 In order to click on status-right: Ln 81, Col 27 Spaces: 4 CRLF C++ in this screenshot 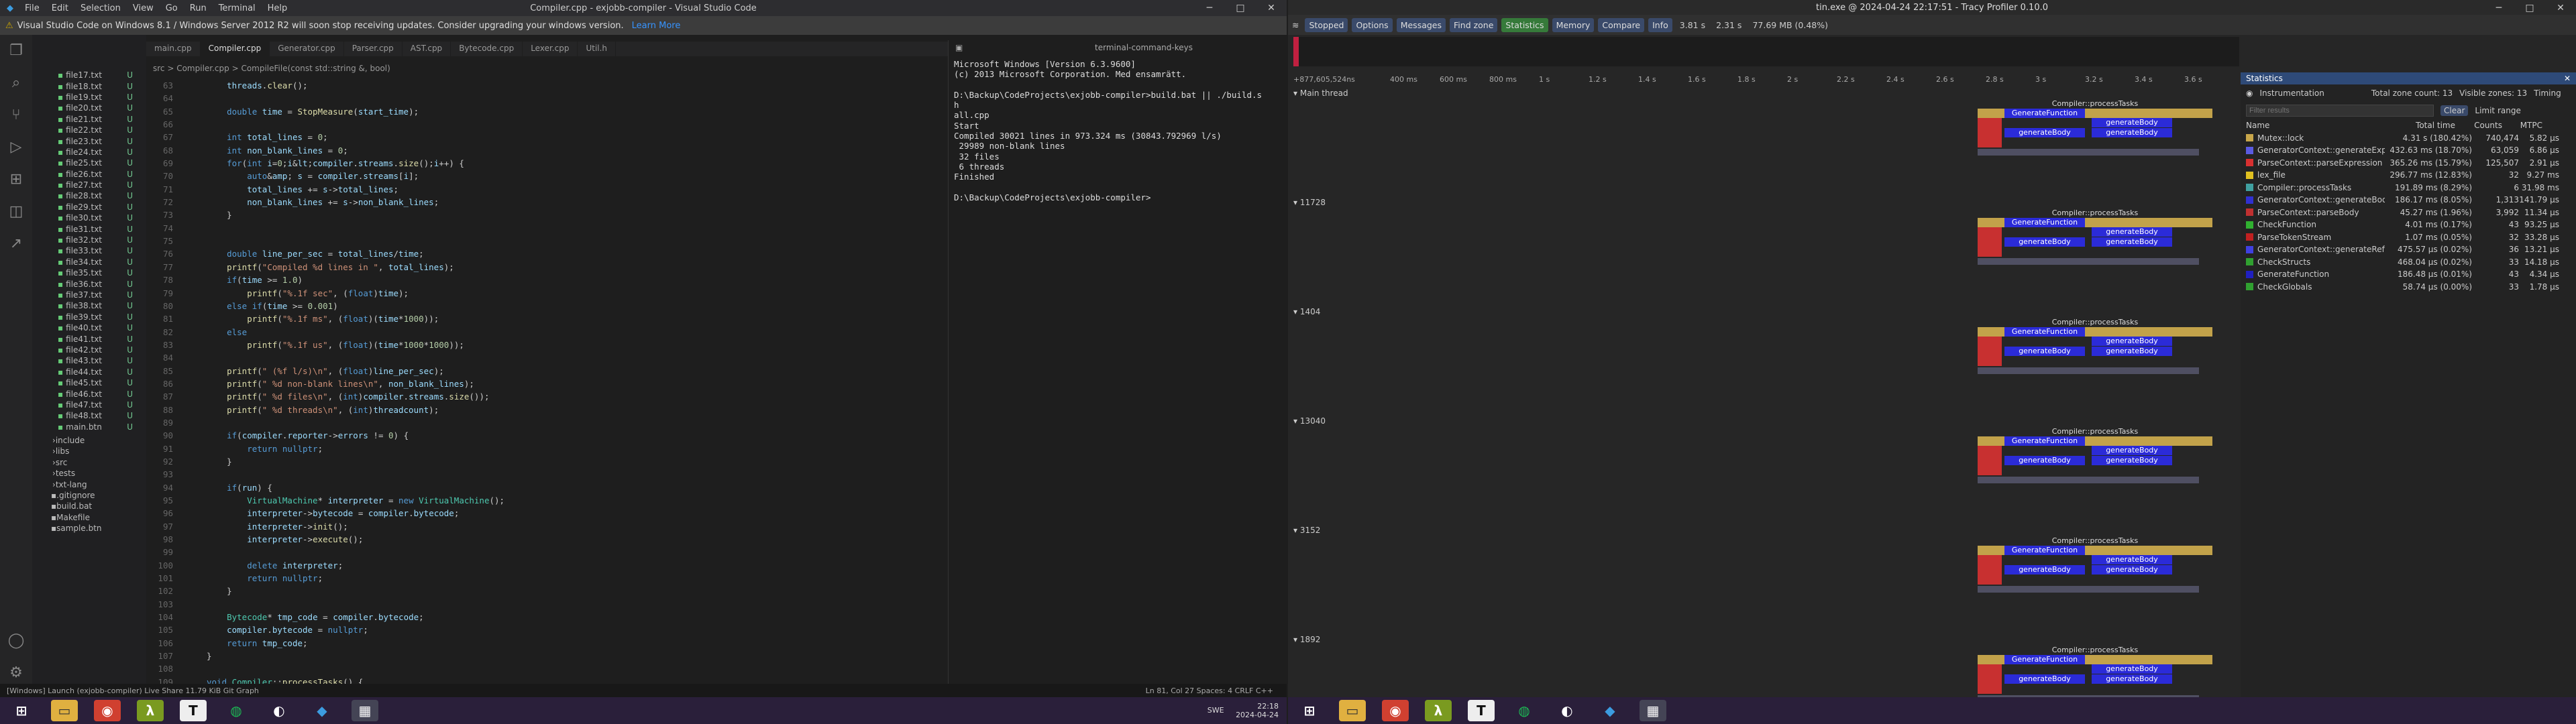, I will do `click(1209, 690)`.